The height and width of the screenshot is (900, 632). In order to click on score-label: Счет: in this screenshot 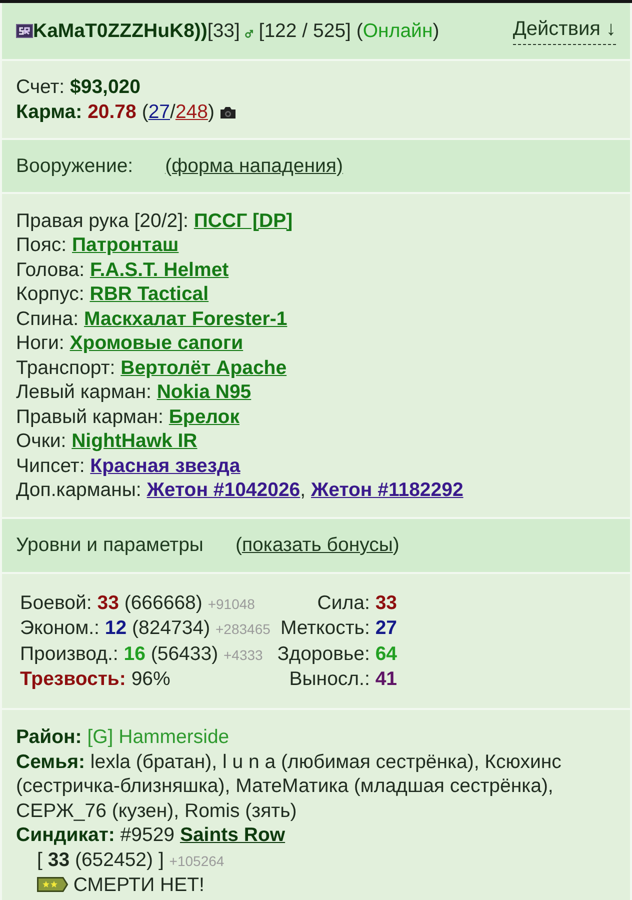, I will do `click(40, 87)`.